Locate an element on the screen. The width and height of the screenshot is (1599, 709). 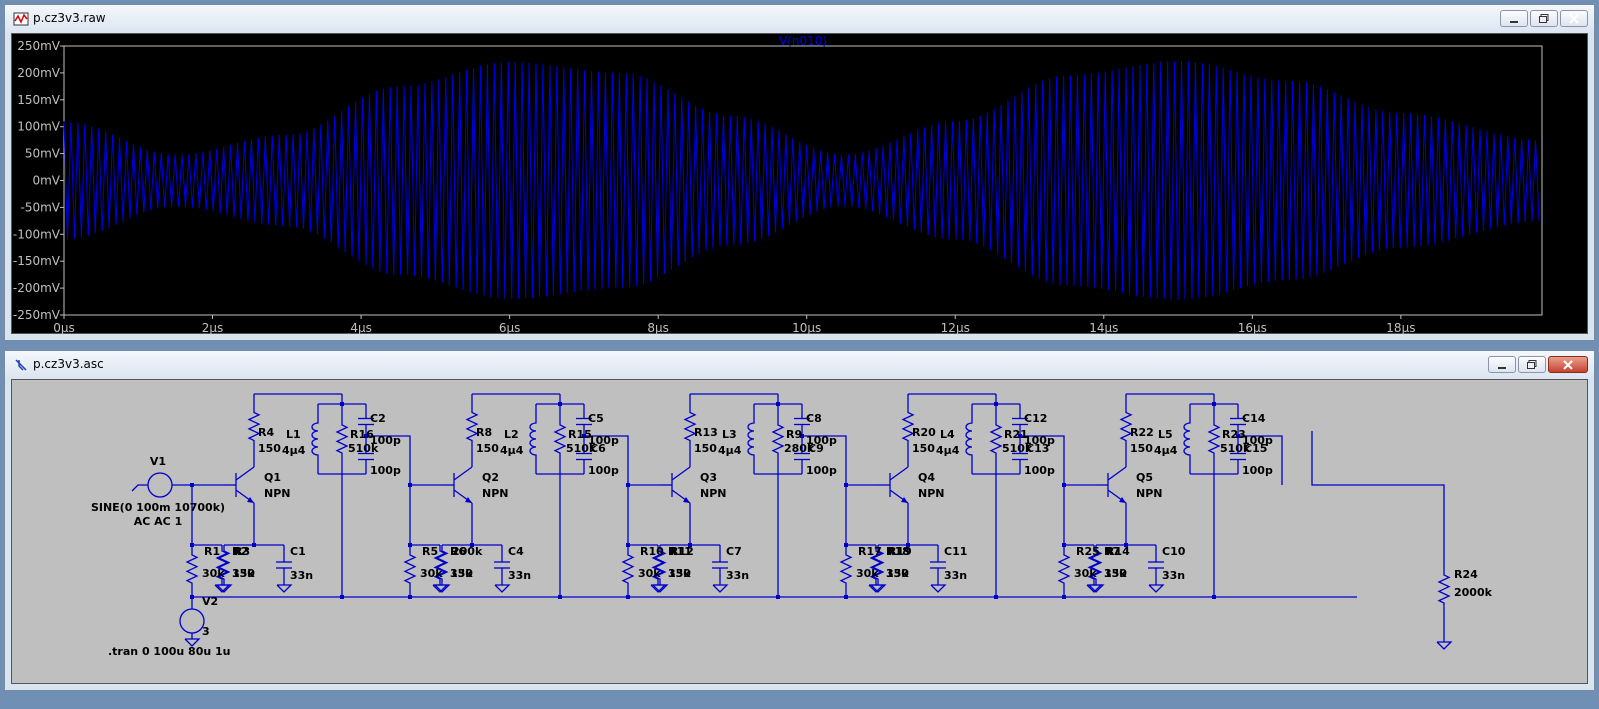
capacitor-name: C12 is located at coordinates (1035, 418).